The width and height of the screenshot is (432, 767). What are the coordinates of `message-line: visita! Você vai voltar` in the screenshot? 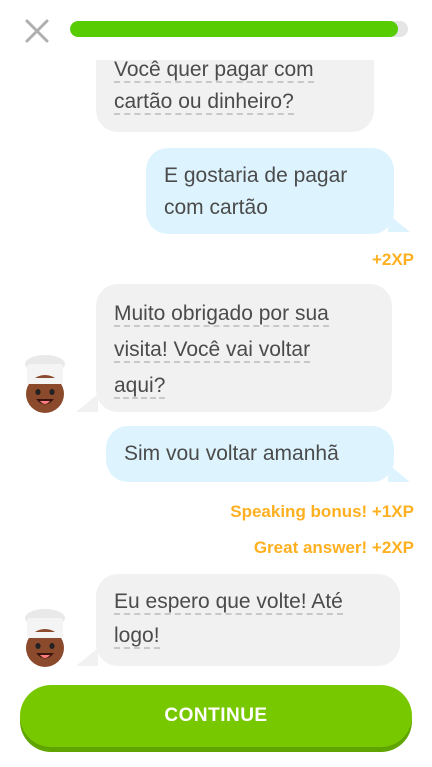 It's located at (212, 350).